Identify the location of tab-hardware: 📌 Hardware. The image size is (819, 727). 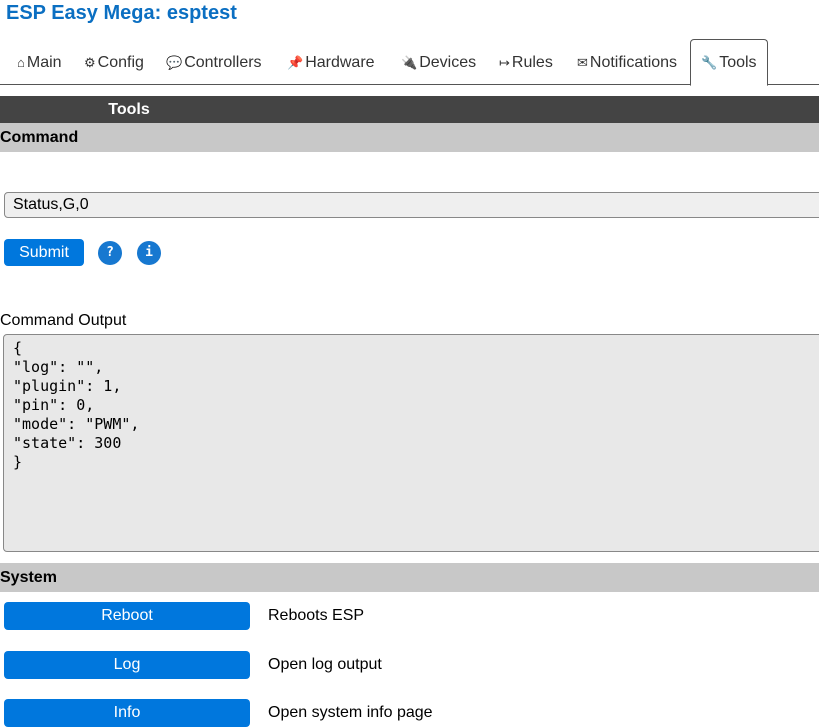
(331, 63).